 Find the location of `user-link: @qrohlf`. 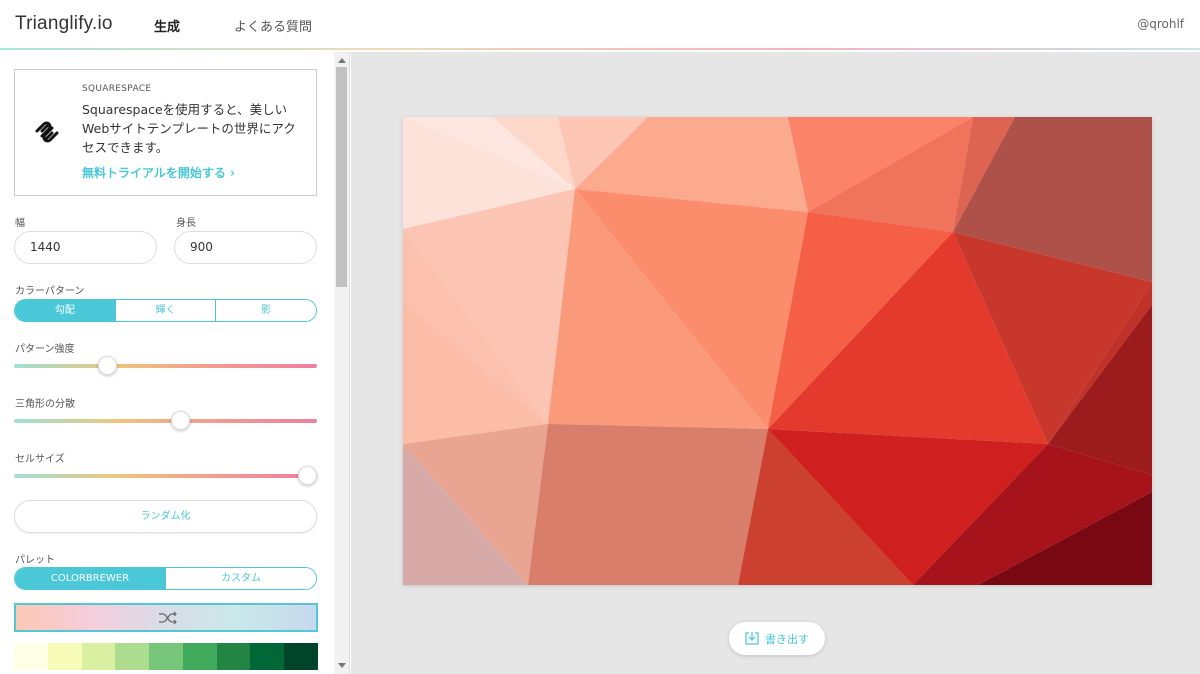

user-link: @qrohlf is located at coordinates (1160, 24).